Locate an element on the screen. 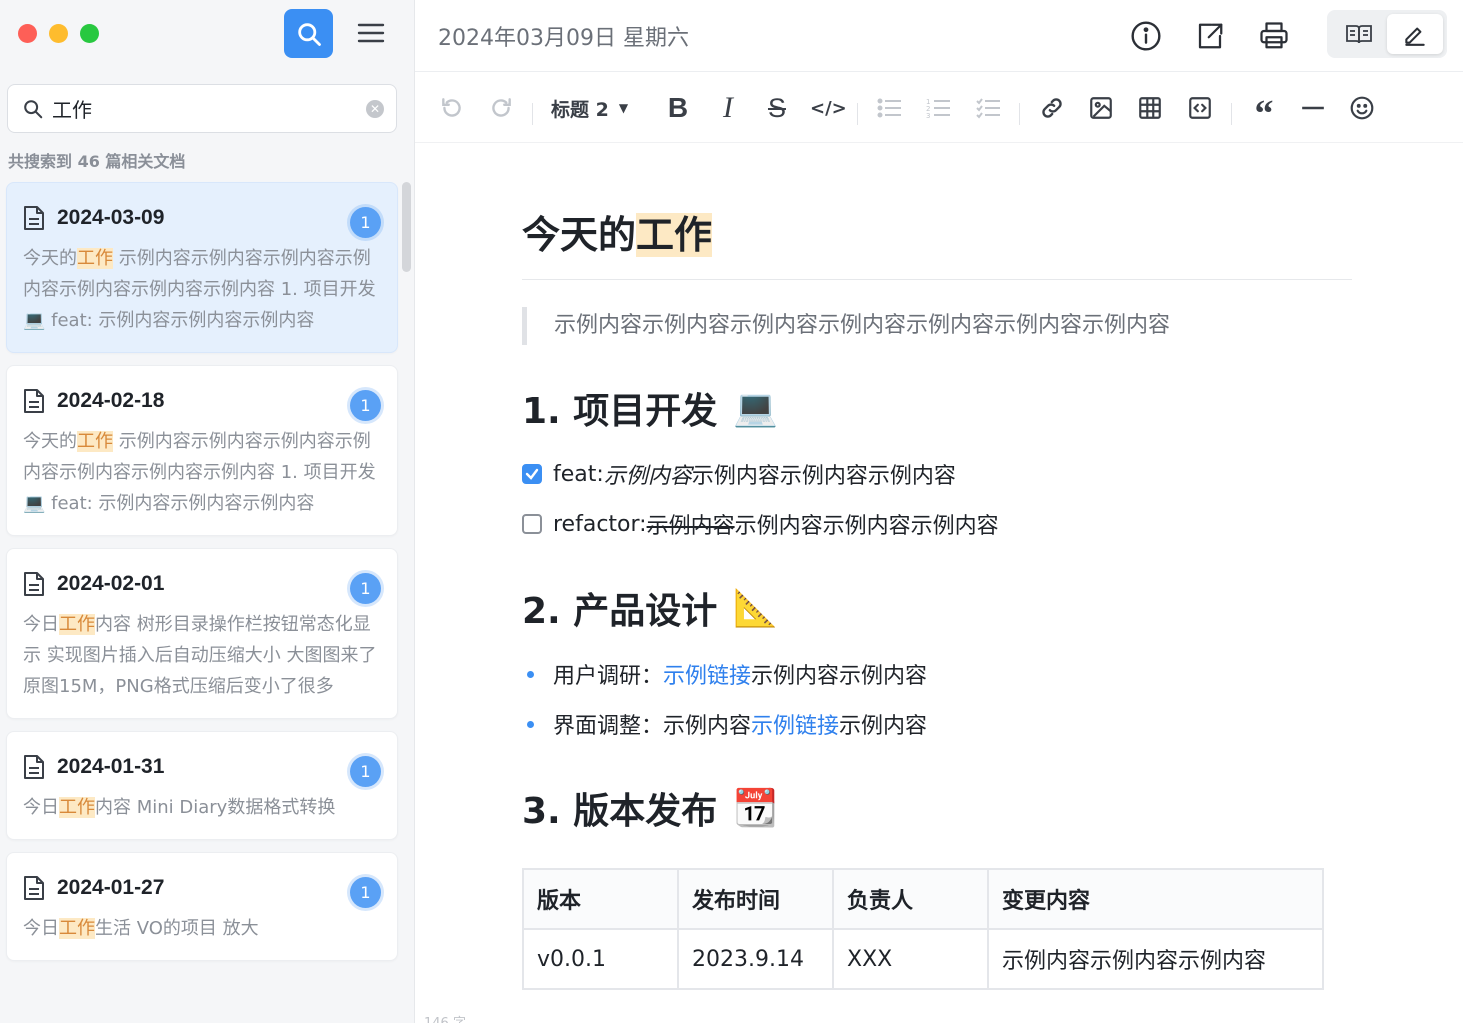  task-list-button is located at coordinates (989, 108).